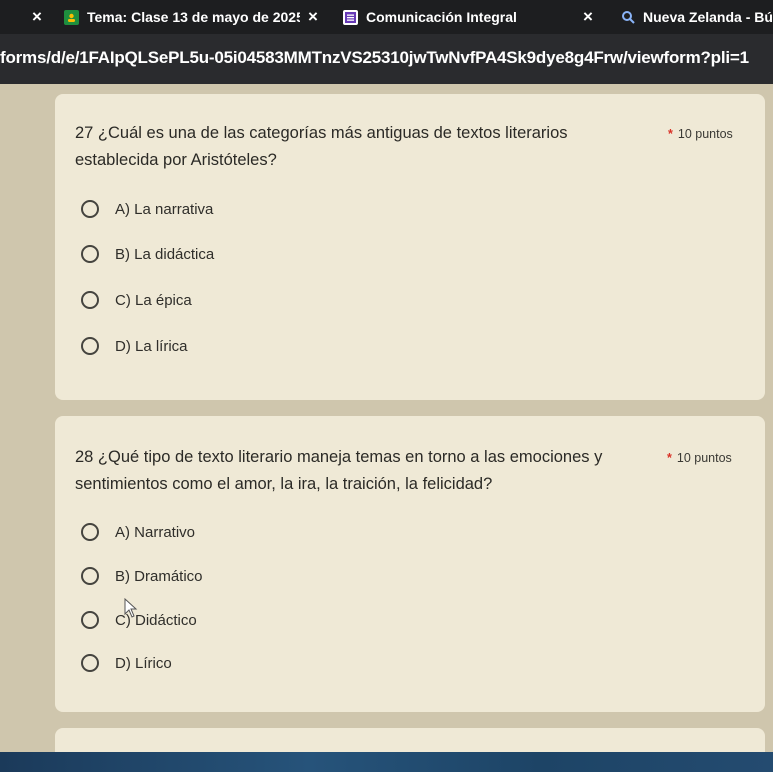 Image resolution: width=773 pixels, height=772 pixels. I want to click on option-label: D) La lírica, so click(151, 346).